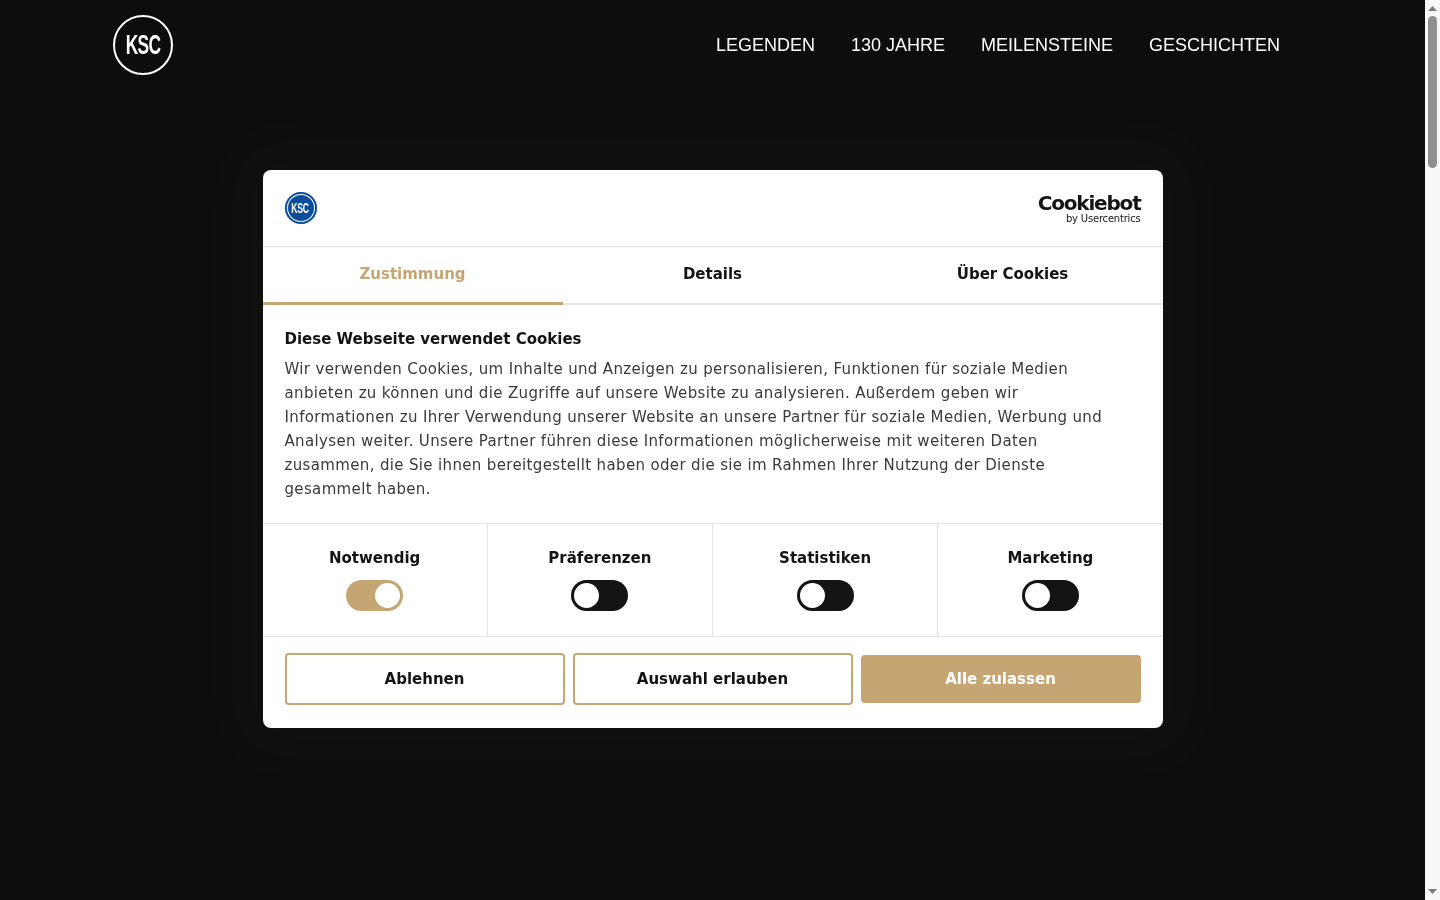 Image resolution: width=1440 pixels, height=900 pixels. I want to click on dialog-tab: Über Cookies, so click(1012, 276).